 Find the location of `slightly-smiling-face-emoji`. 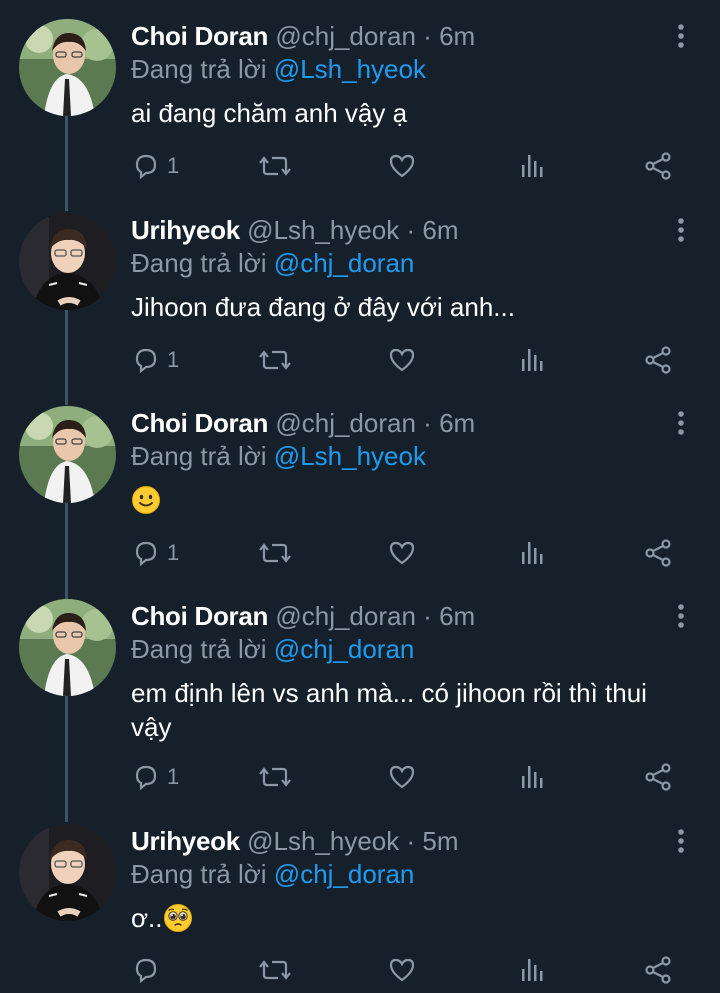

slightly-smiling-face-emoji is located at coordinates (146, 500).